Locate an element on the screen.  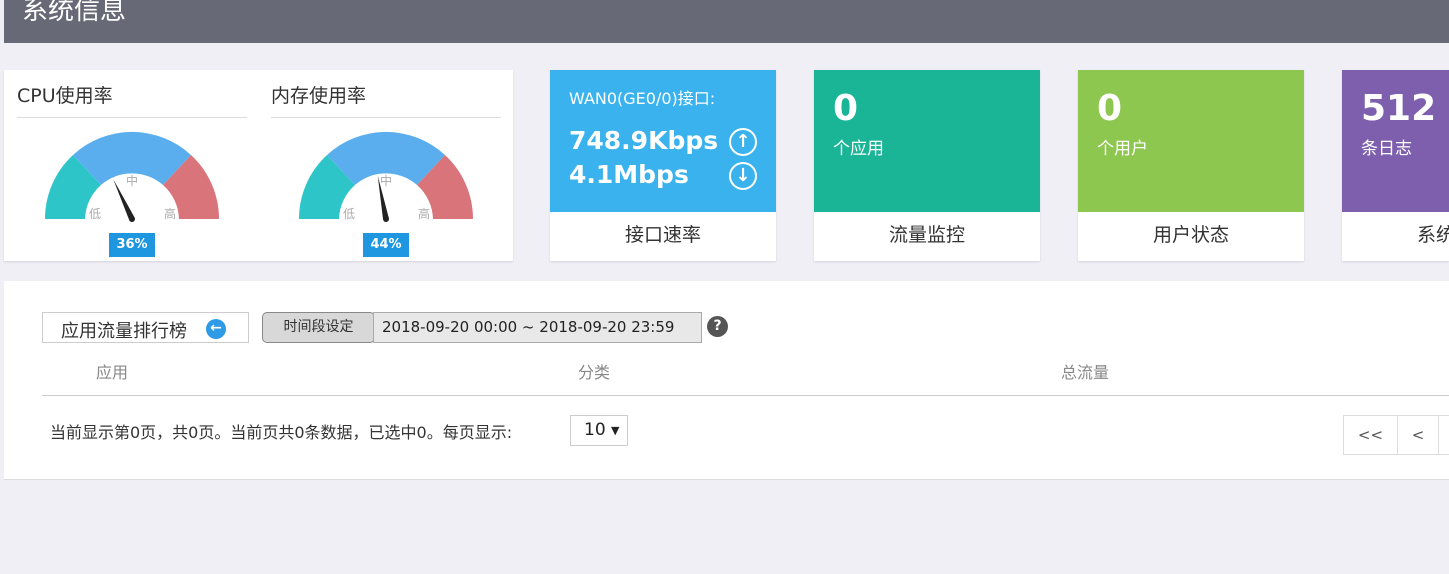
user-count-label: 个用户 is located at coordinates (1122, 149).